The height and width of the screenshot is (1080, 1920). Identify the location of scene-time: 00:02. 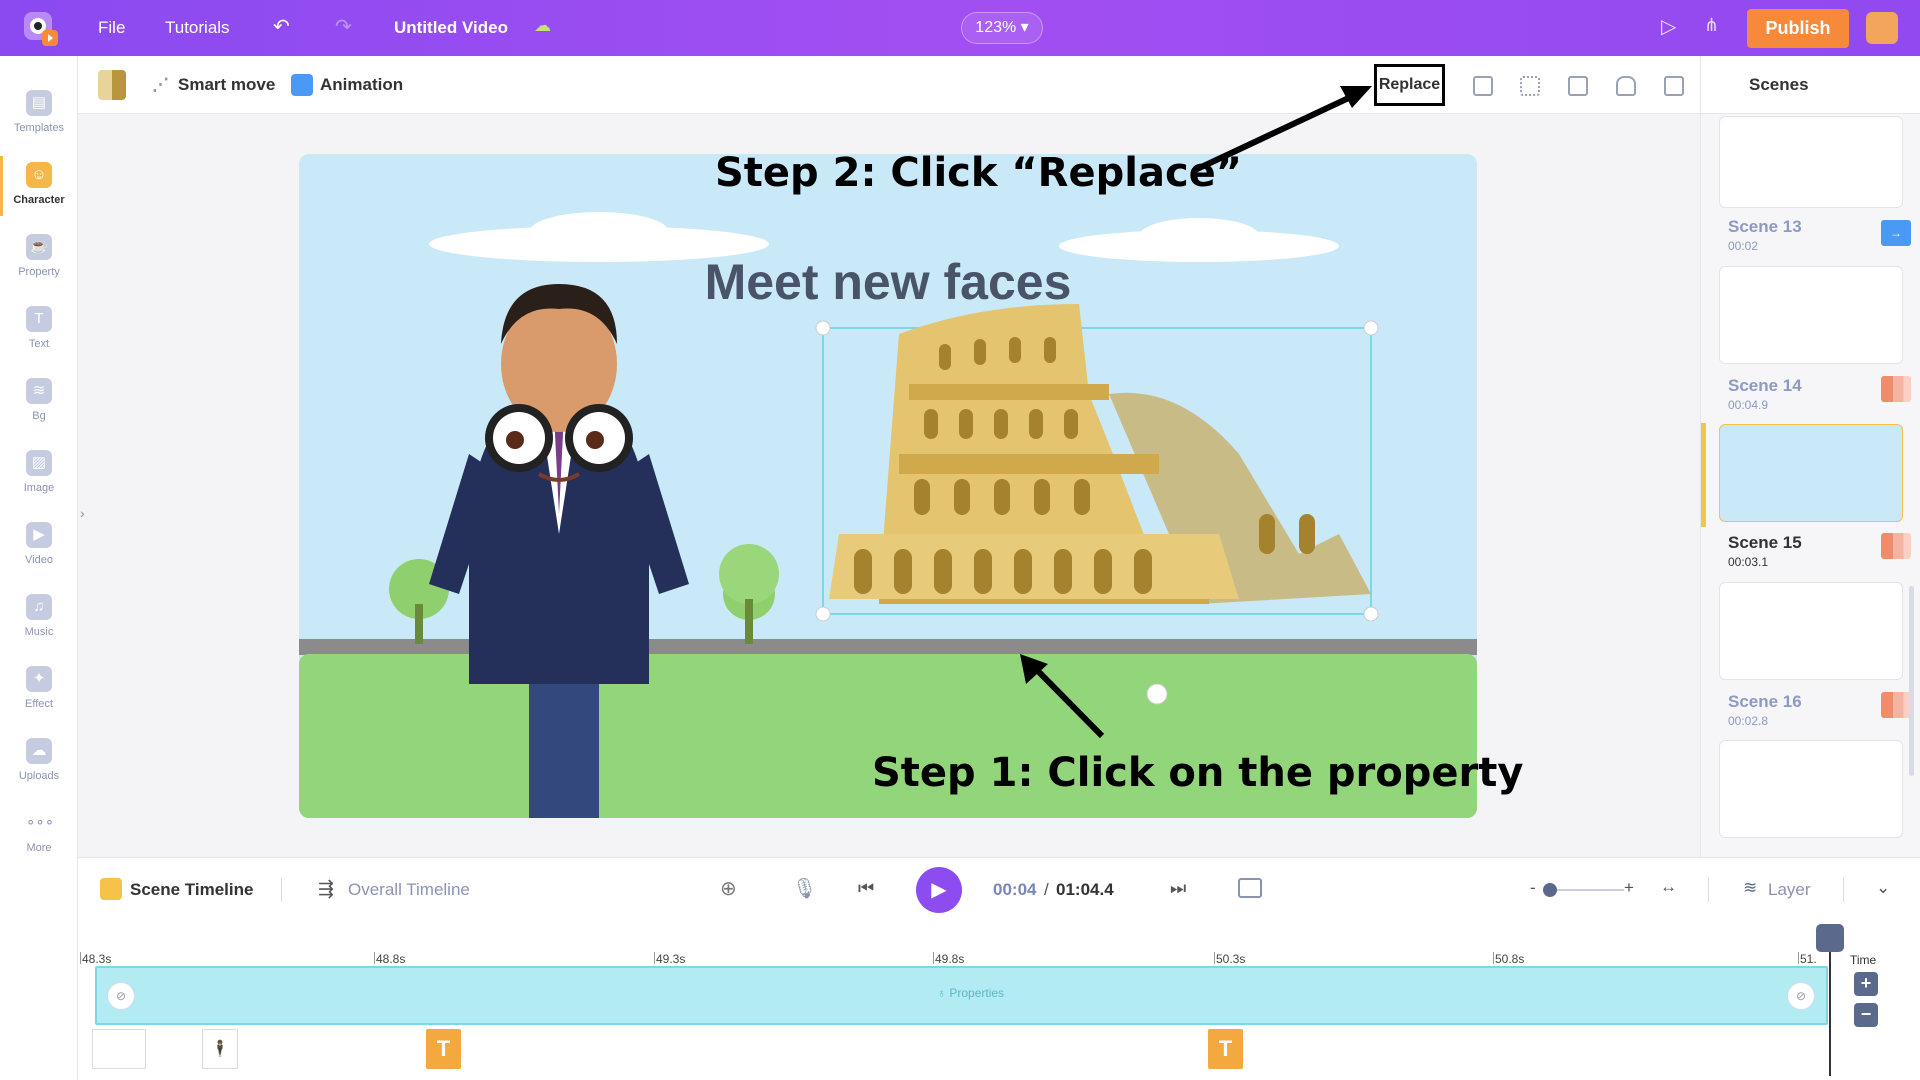
(1743, 246).